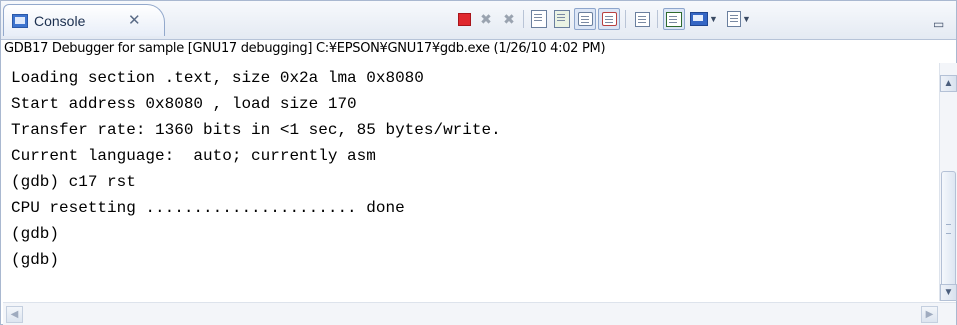 Image resolution: width=957 pixels, height=325 pixels. What do you see at coordinates (464, 19) in the screenshot?
I see `terminate-icon` at bounding box center [464, 19].